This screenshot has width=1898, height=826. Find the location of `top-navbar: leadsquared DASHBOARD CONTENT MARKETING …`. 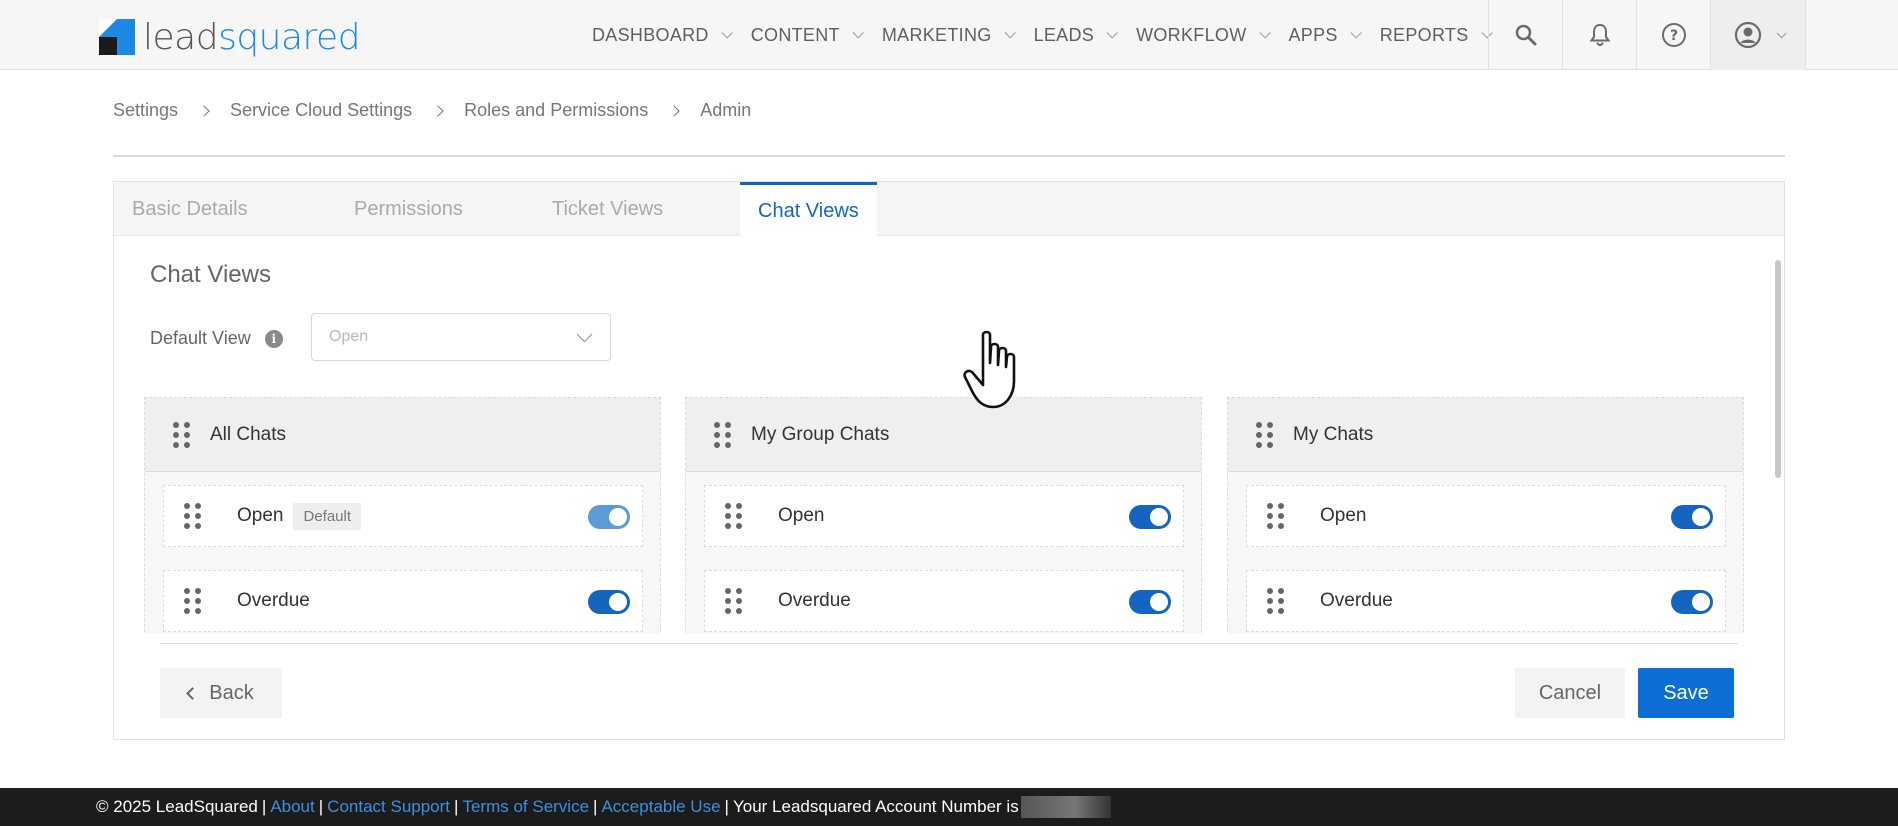

top-navbar: leadsquared DASHBOARD CONTENT MARKETING … is located at coordinates (949, 35).